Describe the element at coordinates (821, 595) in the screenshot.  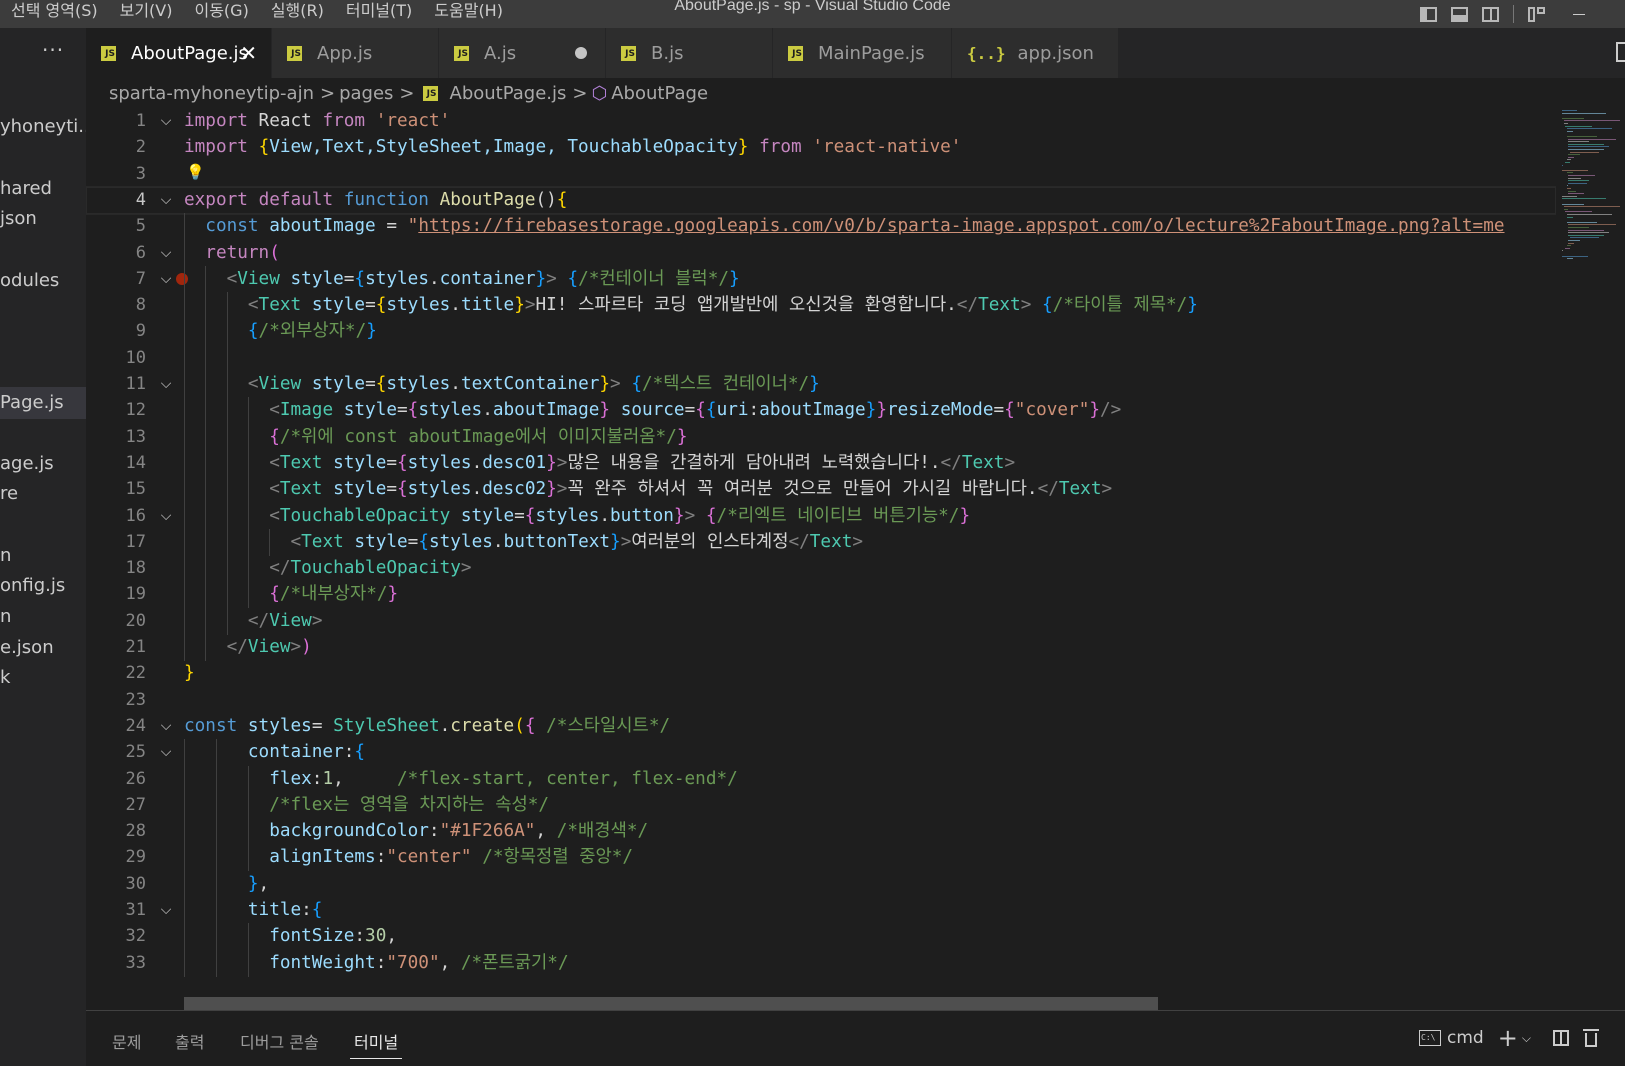
I see `code-line: 19 {/*내부상자*/}` at that location.